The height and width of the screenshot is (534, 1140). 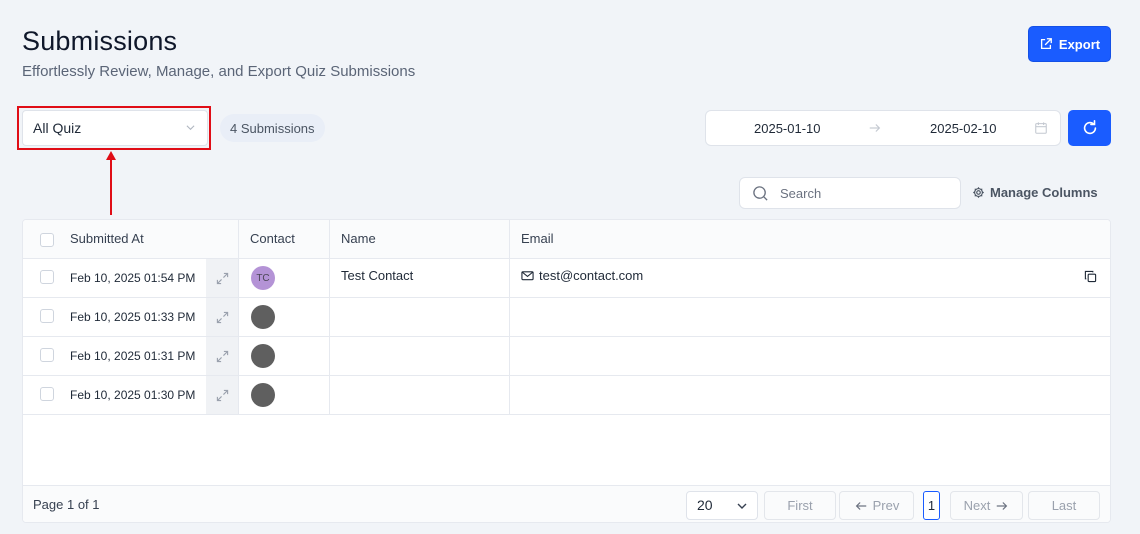 I want to click on export-icon, so click(x=1046, y=44).